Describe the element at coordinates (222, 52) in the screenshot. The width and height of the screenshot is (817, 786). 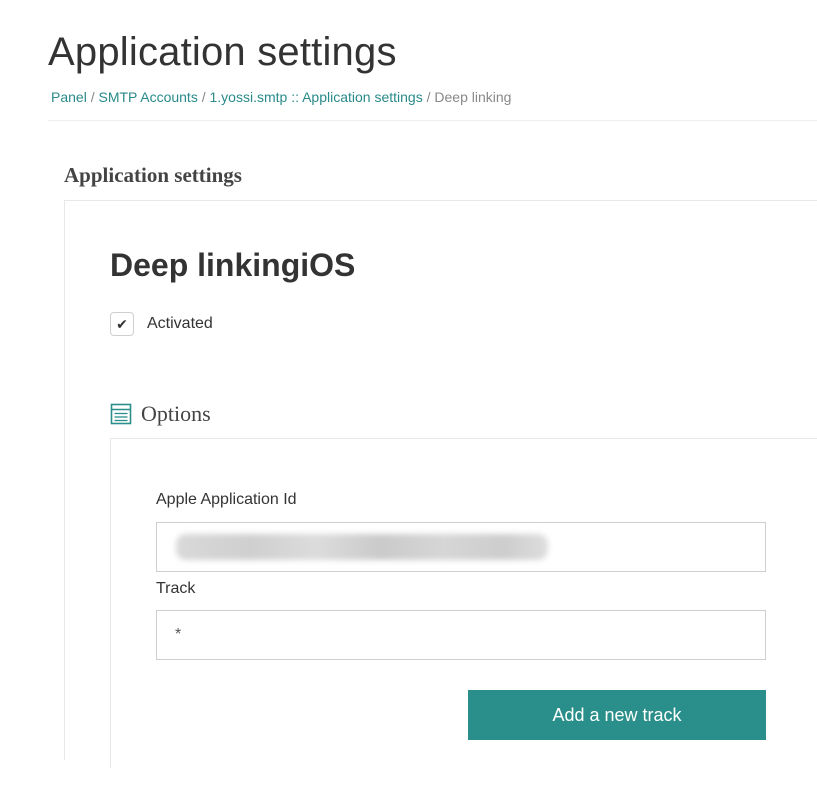
I see `page-title: Application settings` at that location.